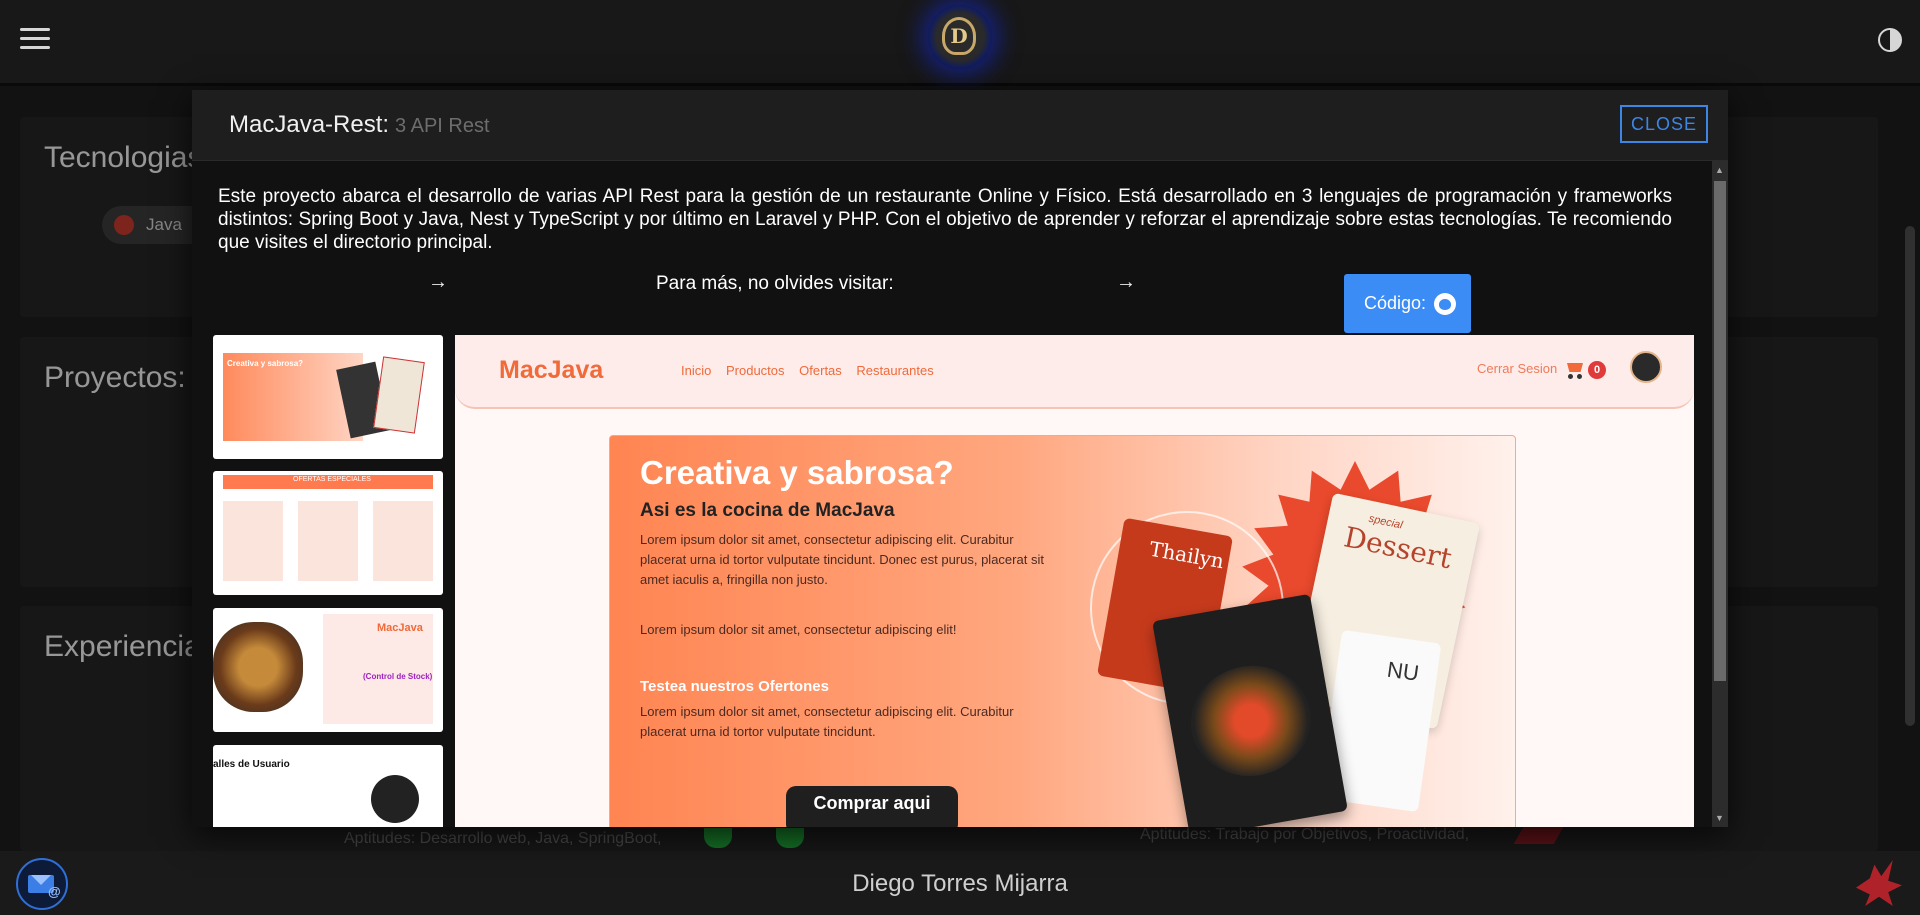 The height and width of the screenshot is (915, 1920). Describe the element at coordinates (696, 370) in the screenshot. I see `preview-nav-link: Inicio` at that location.